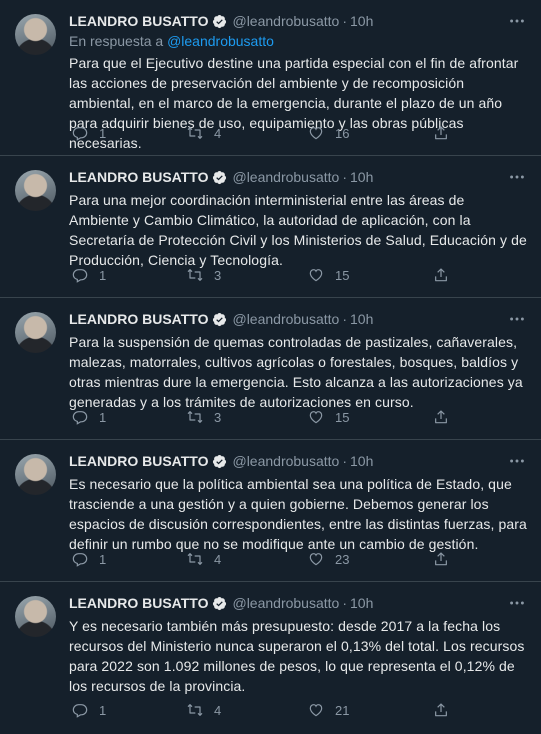 The height and width of the screenshot is (734, 541). I want to click on retweet-count: 3, so click(218, 417).